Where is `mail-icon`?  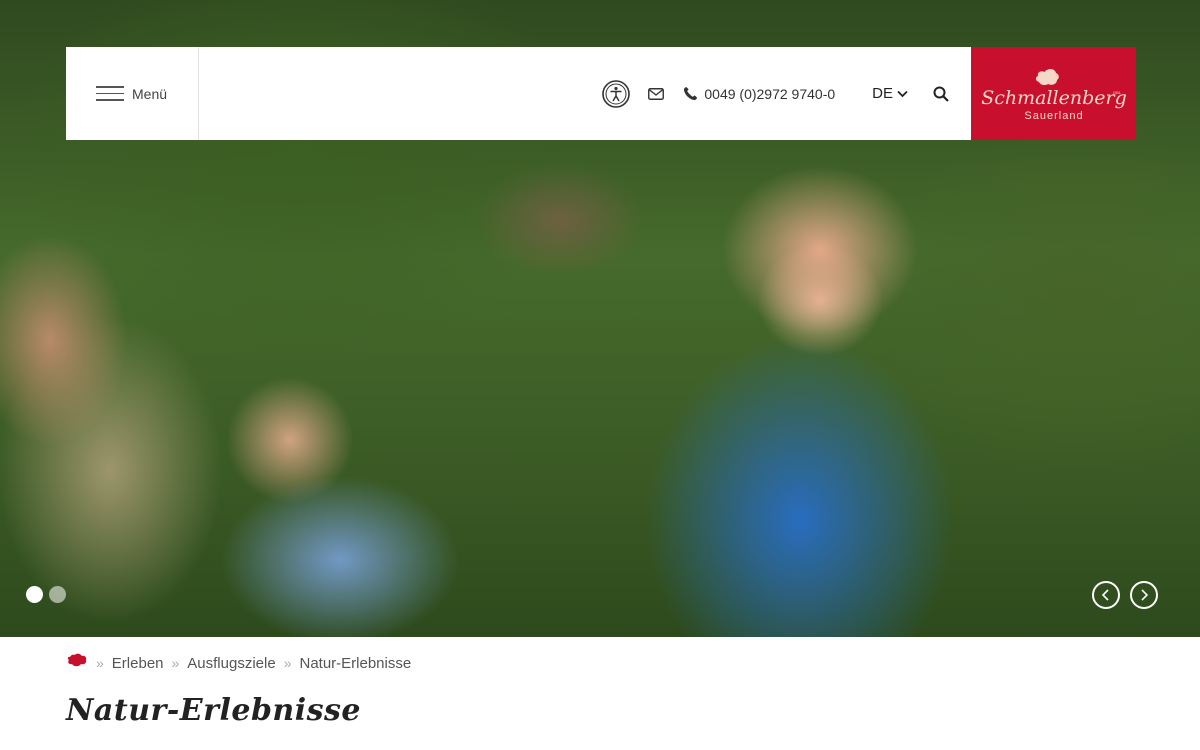
mail-icon is located at coordinates (656, 93).